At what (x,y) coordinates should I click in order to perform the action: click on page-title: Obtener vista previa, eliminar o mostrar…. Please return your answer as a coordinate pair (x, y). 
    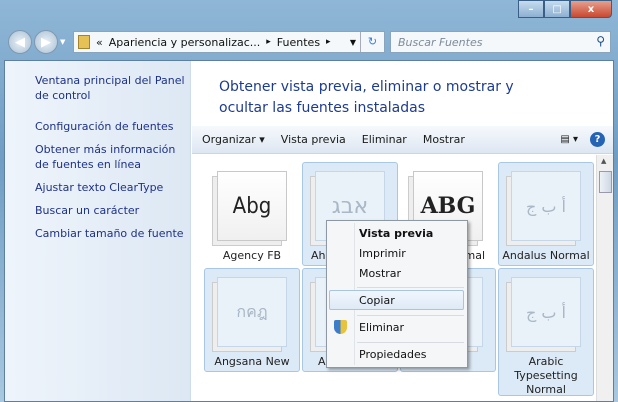
    Looking at the image, I should click on (366, 97).